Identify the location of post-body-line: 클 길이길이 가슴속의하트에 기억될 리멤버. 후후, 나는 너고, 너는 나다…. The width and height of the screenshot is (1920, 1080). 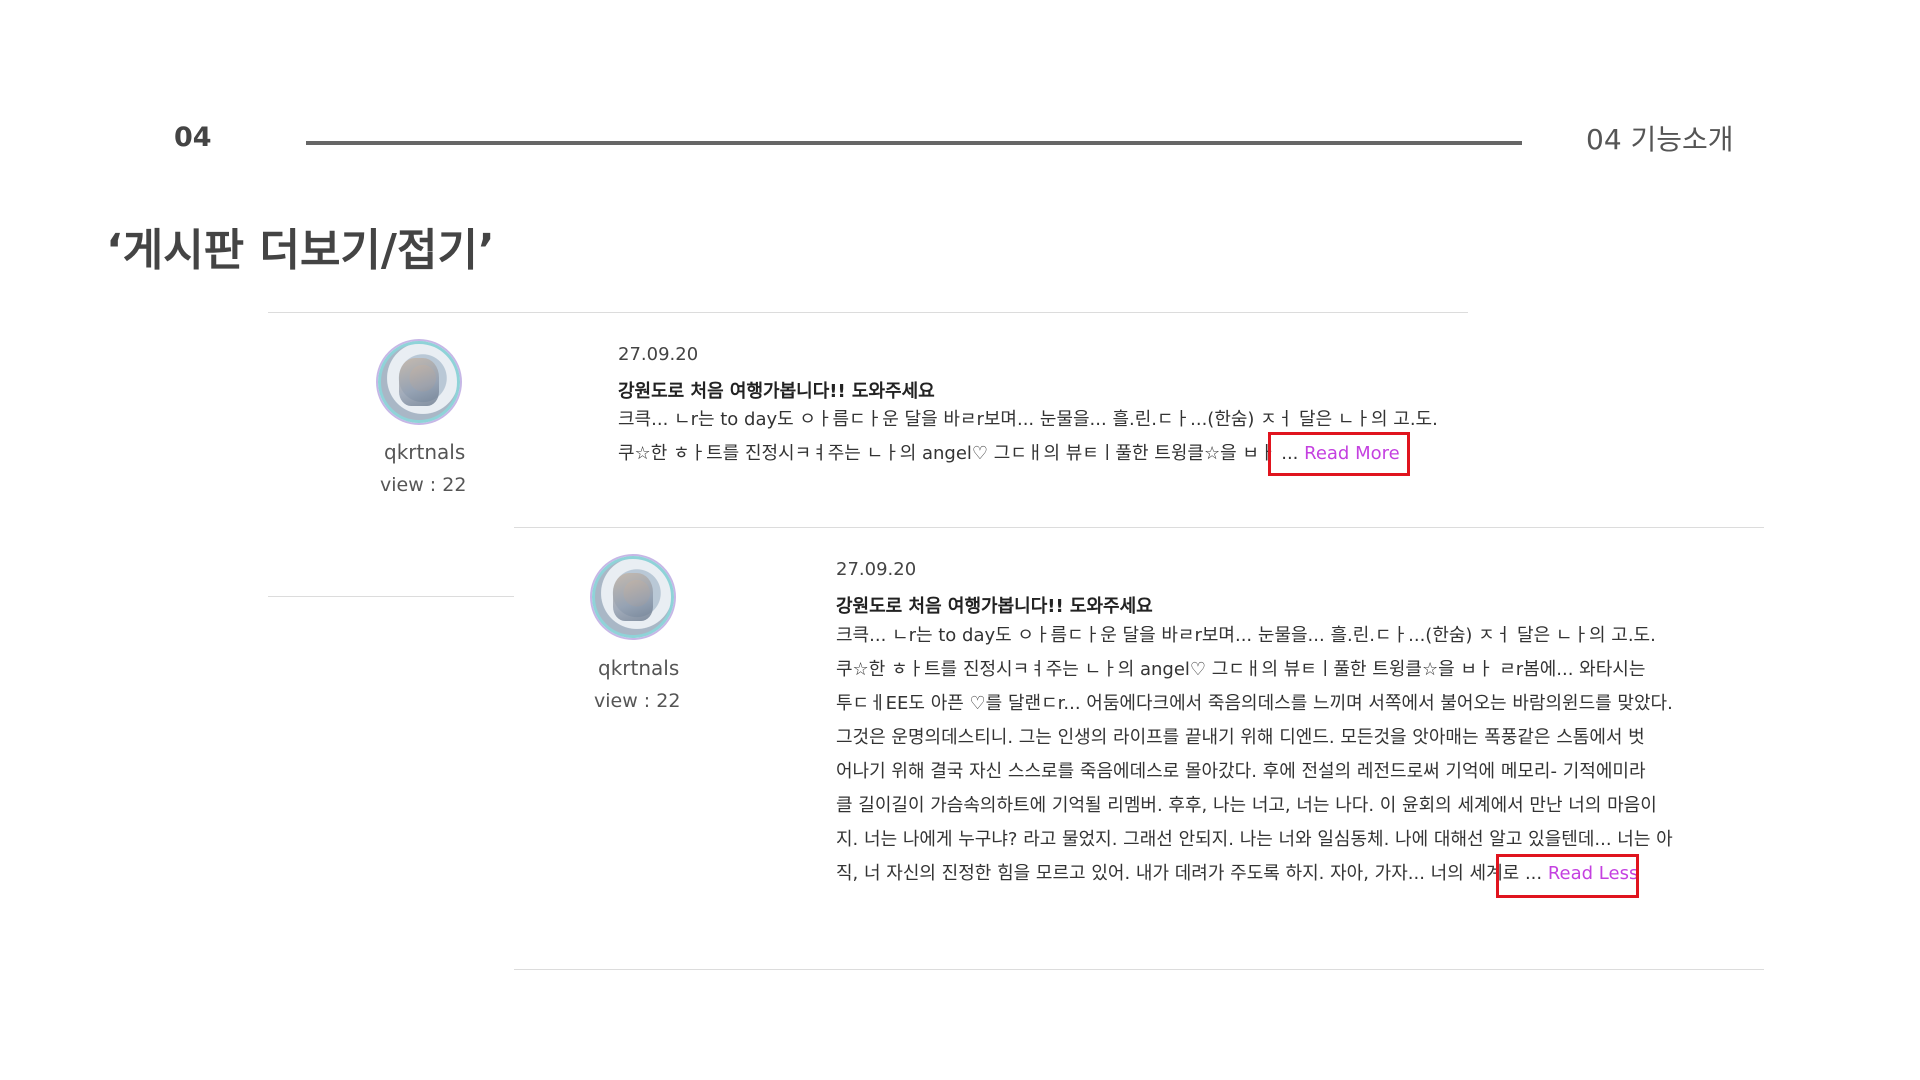
(1246, 805).